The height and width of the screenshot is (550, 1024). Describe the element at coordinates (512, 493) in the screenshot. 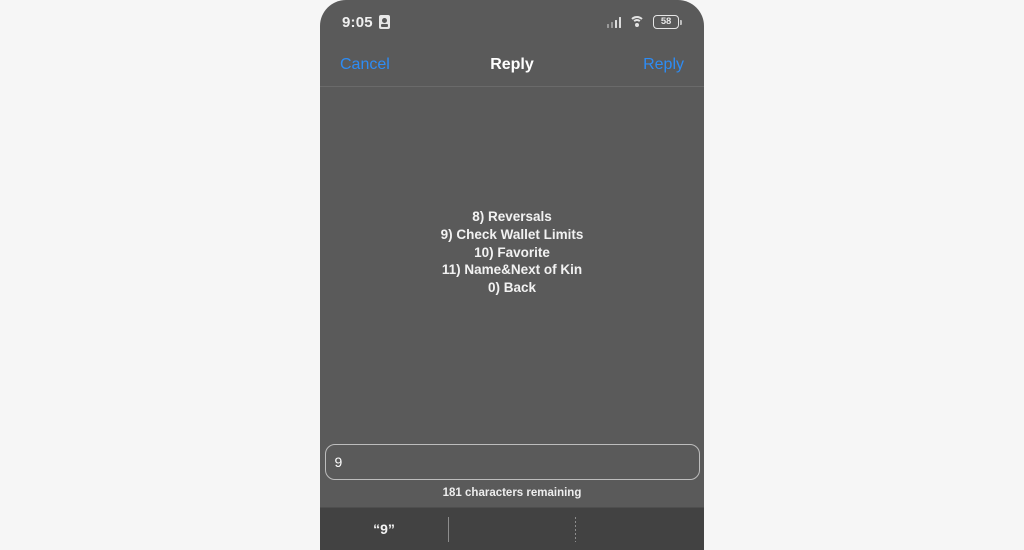

I see `character-counter: 181 characters remaining` at that location.